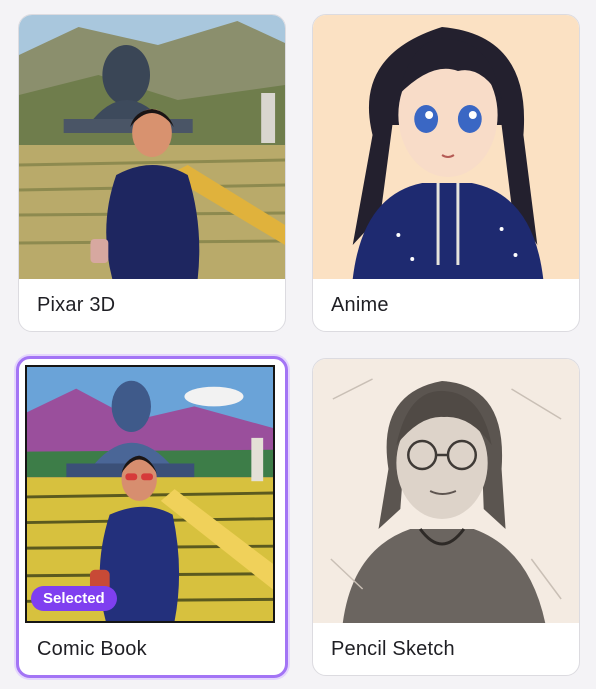 The width and height of the screenshot is (596, 689). I want to click on style-label: Pencil Sketch, so click(393, 649).